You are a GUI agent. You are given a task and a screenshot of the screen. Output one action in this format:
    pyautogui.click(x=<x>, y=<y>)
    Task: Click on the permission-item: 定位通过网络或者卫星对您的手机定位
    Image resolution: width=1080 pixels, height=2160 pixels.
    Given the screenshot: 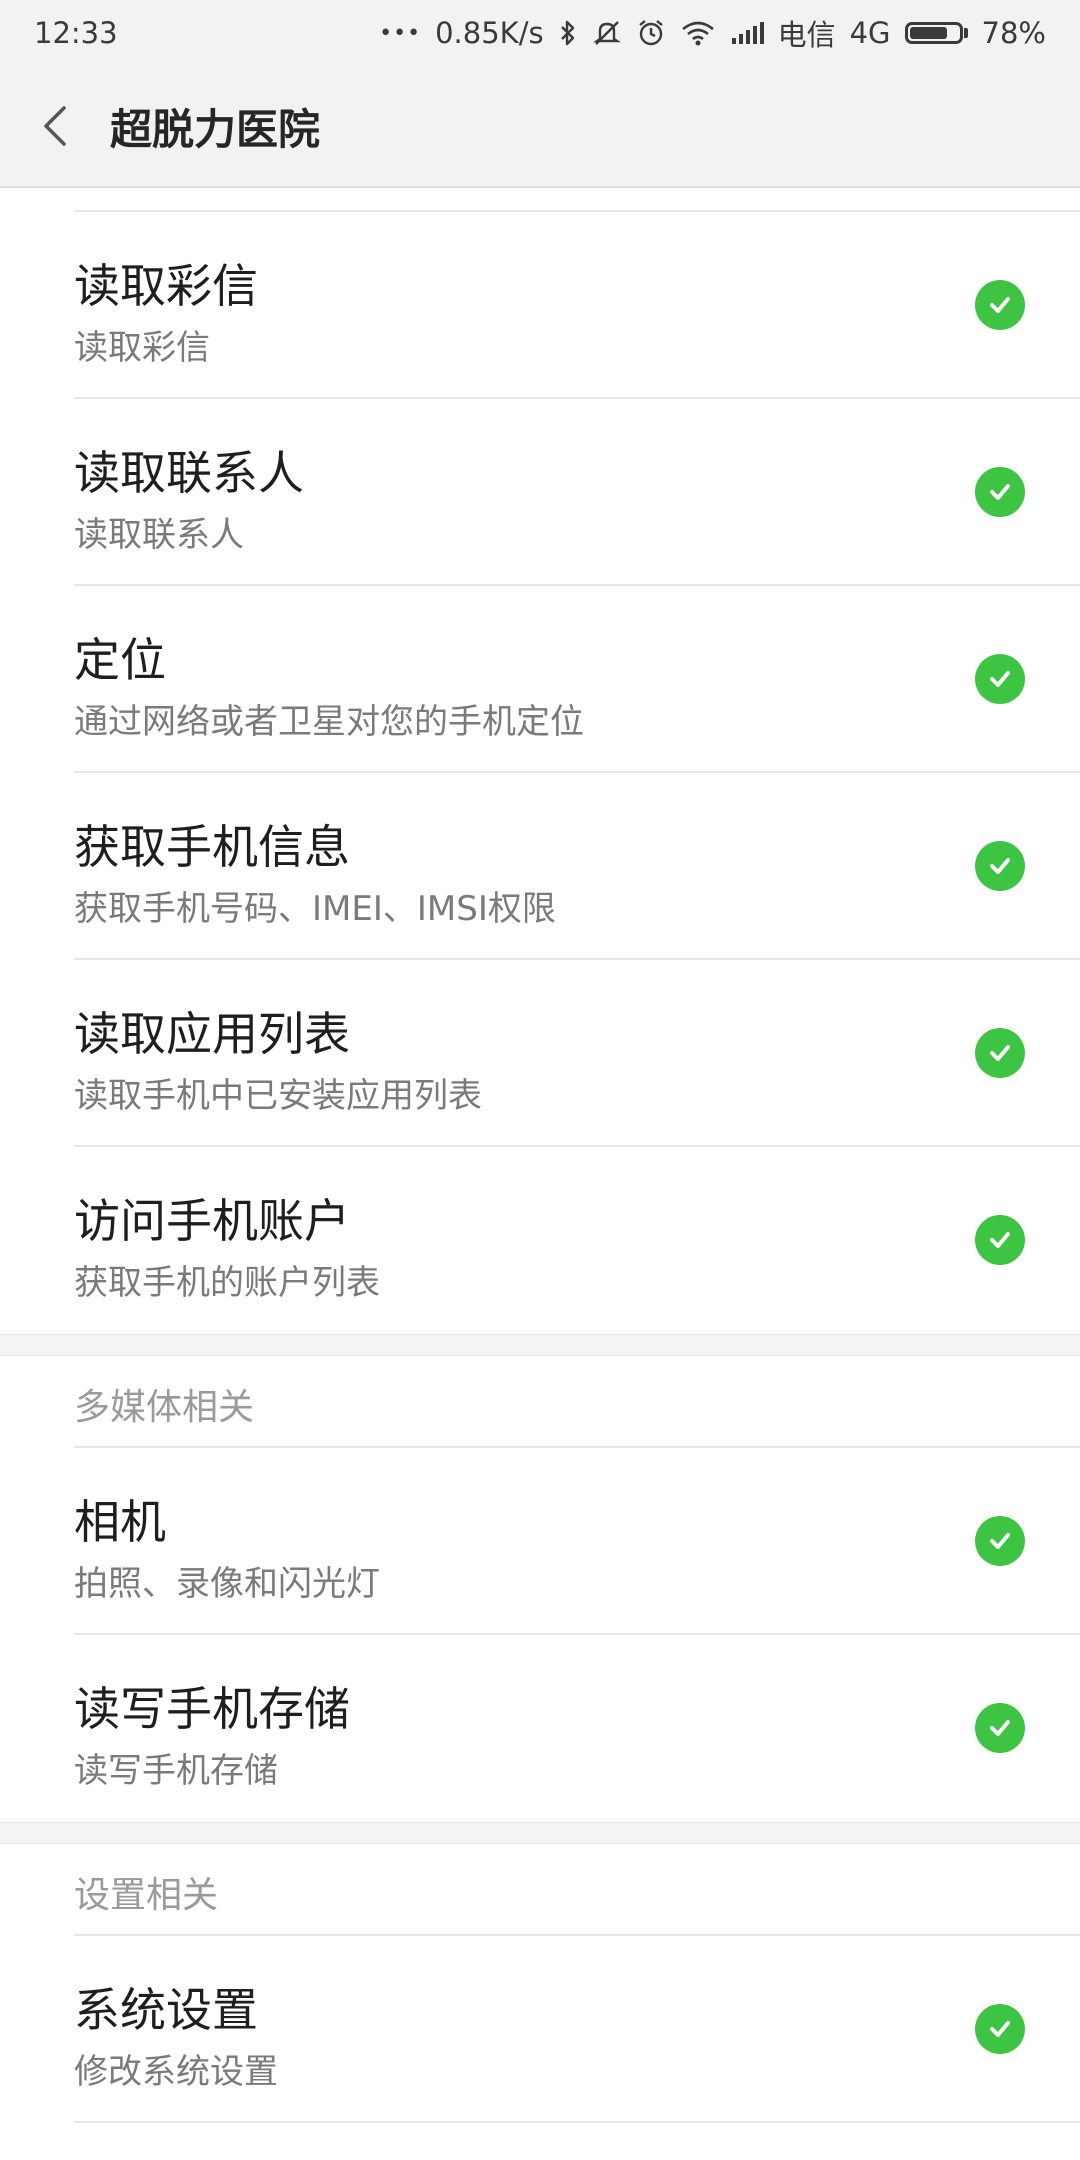 What is the action you would take?
    pyautogui.click(x=577, y=679)
    